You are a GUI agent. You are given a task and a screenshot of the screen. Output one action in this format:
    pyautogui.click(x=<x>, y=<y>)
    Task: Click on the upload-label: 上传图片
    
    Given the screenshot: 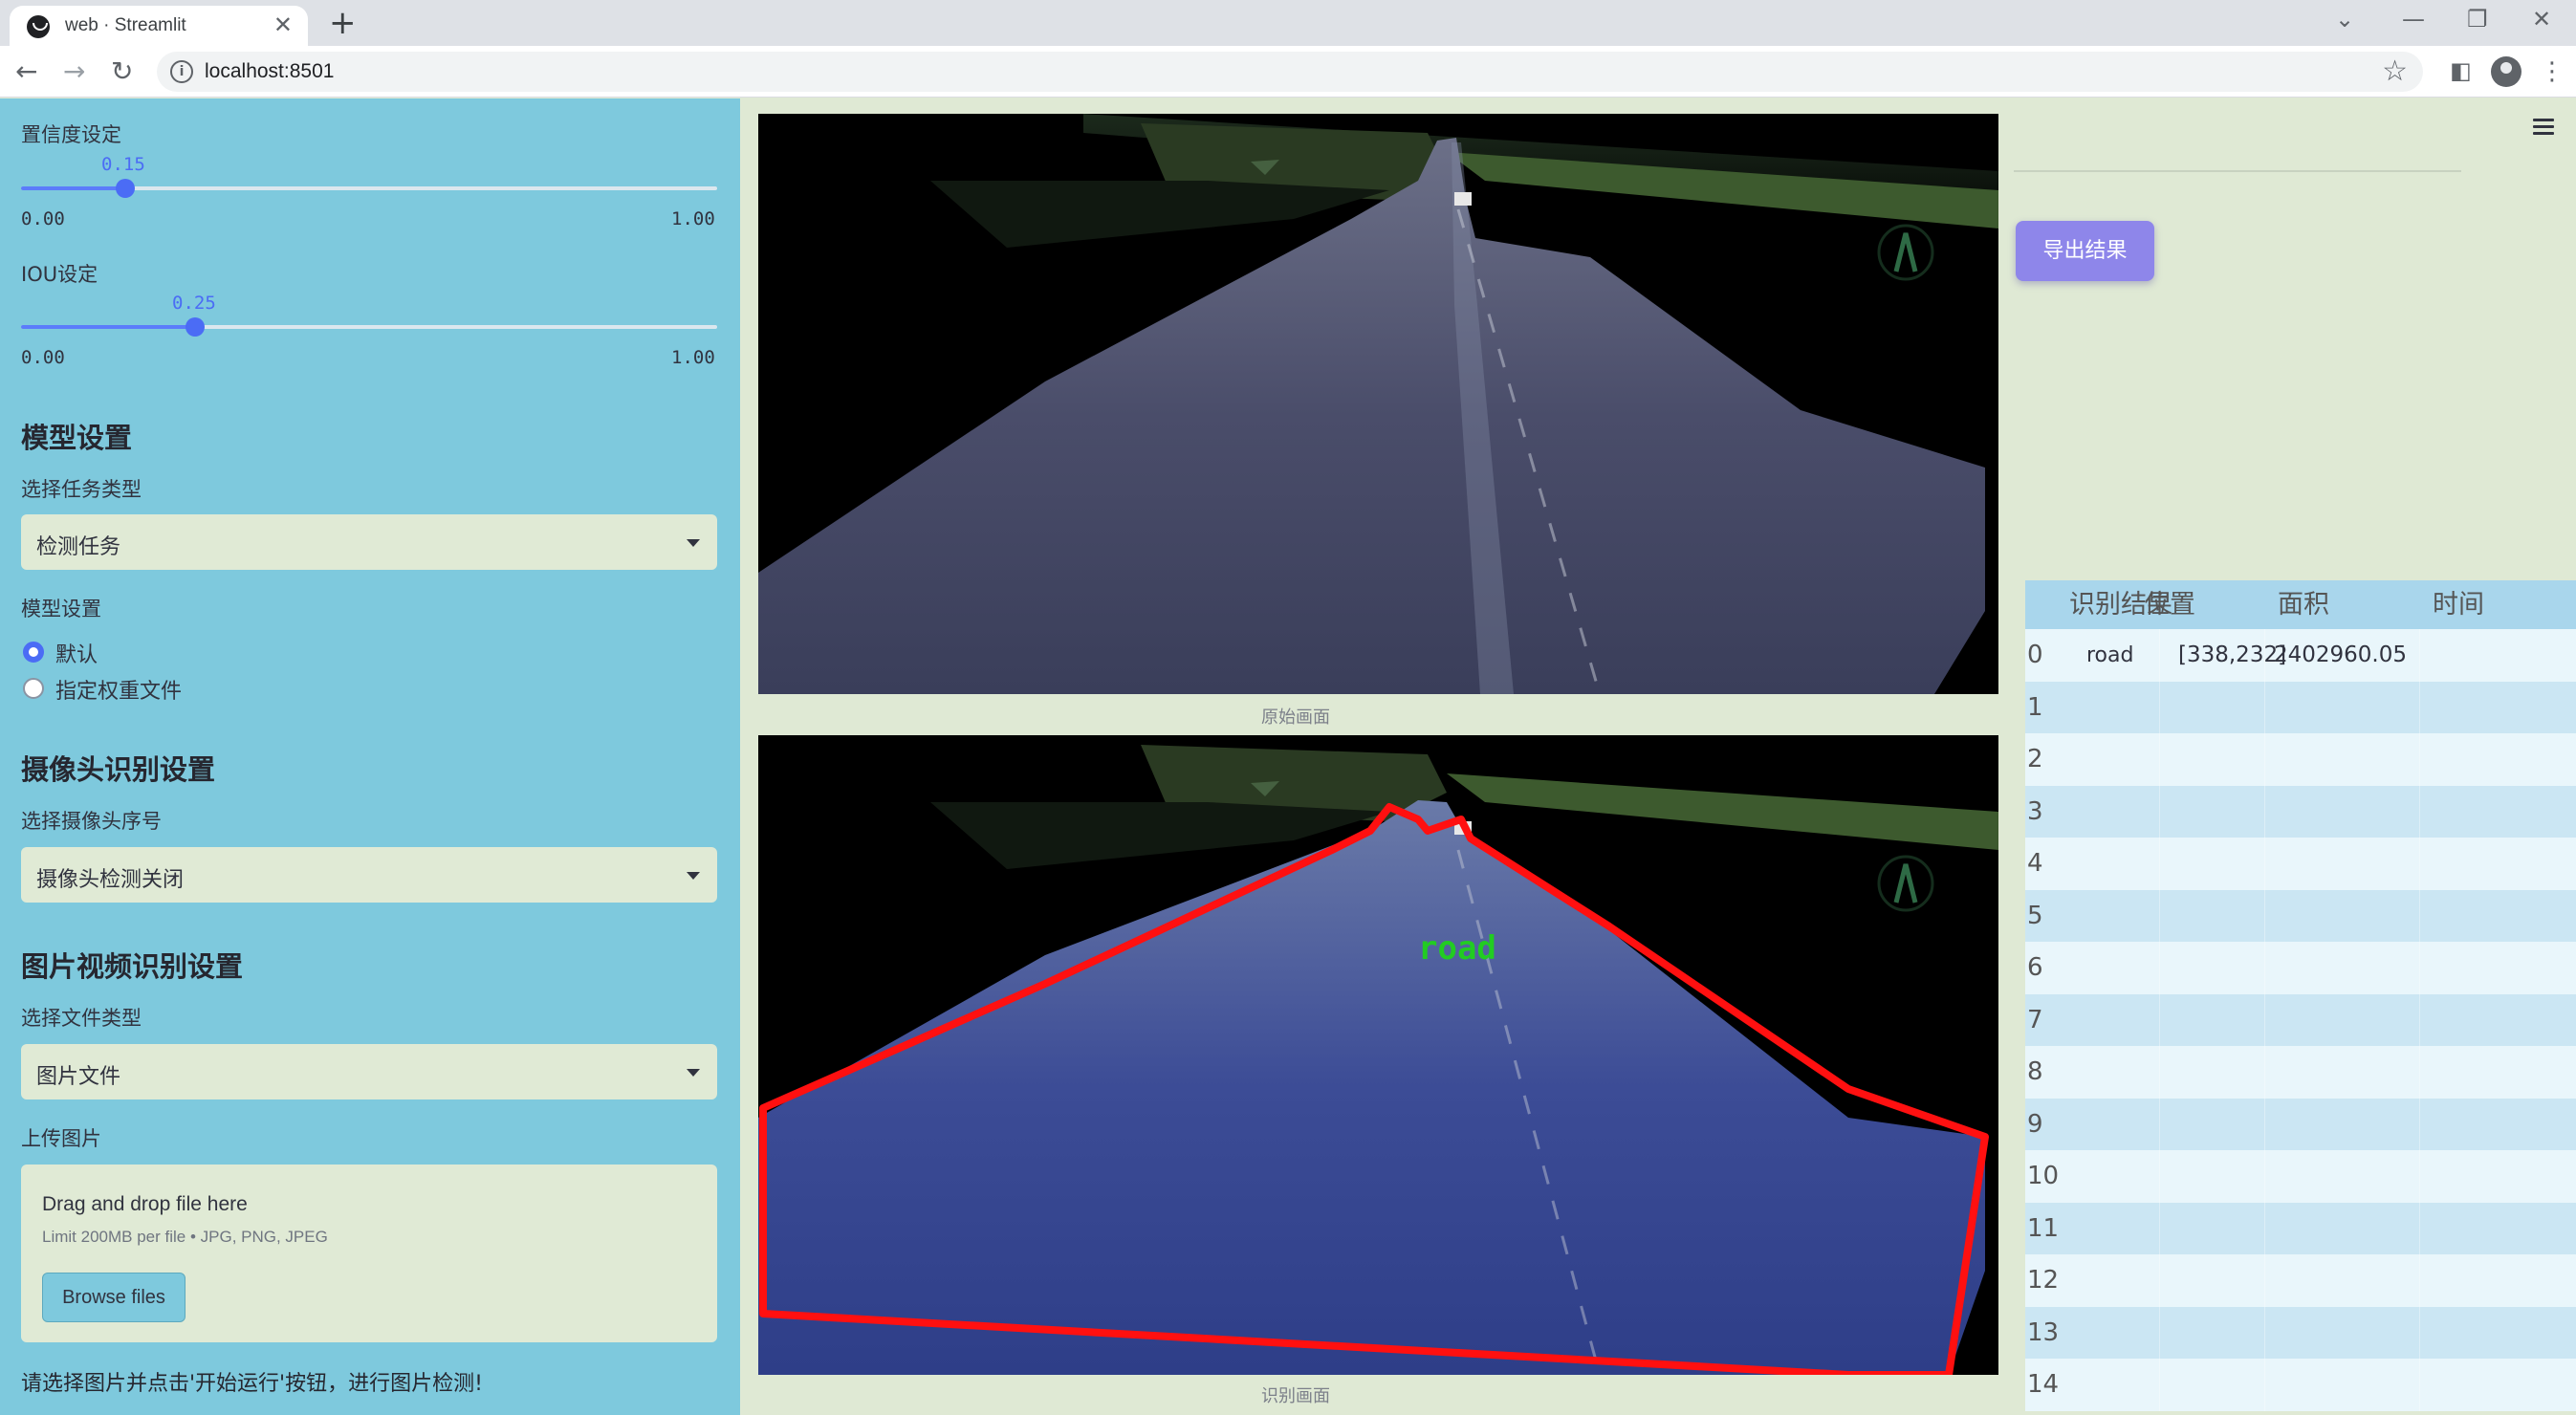 What is the action you would take?
    pyautogui.click(x=61, y=1139)
    